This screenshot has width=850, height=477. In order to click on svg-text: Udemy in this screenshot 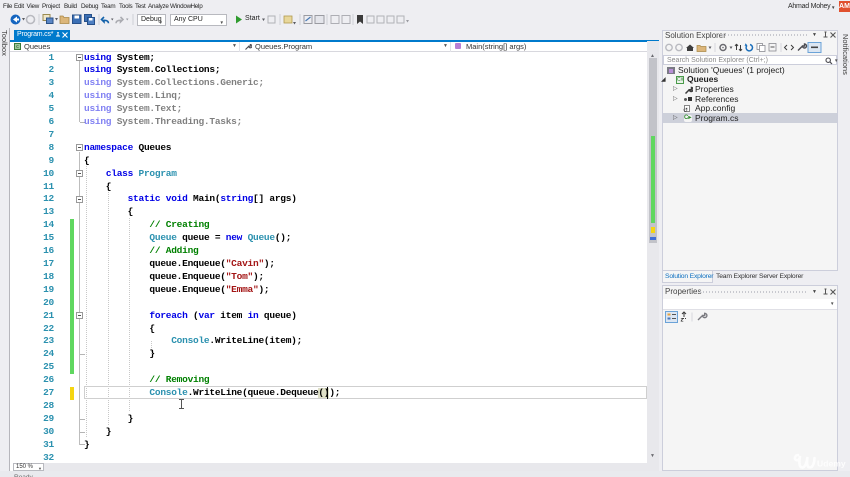, I will do `click(831, 464)`.